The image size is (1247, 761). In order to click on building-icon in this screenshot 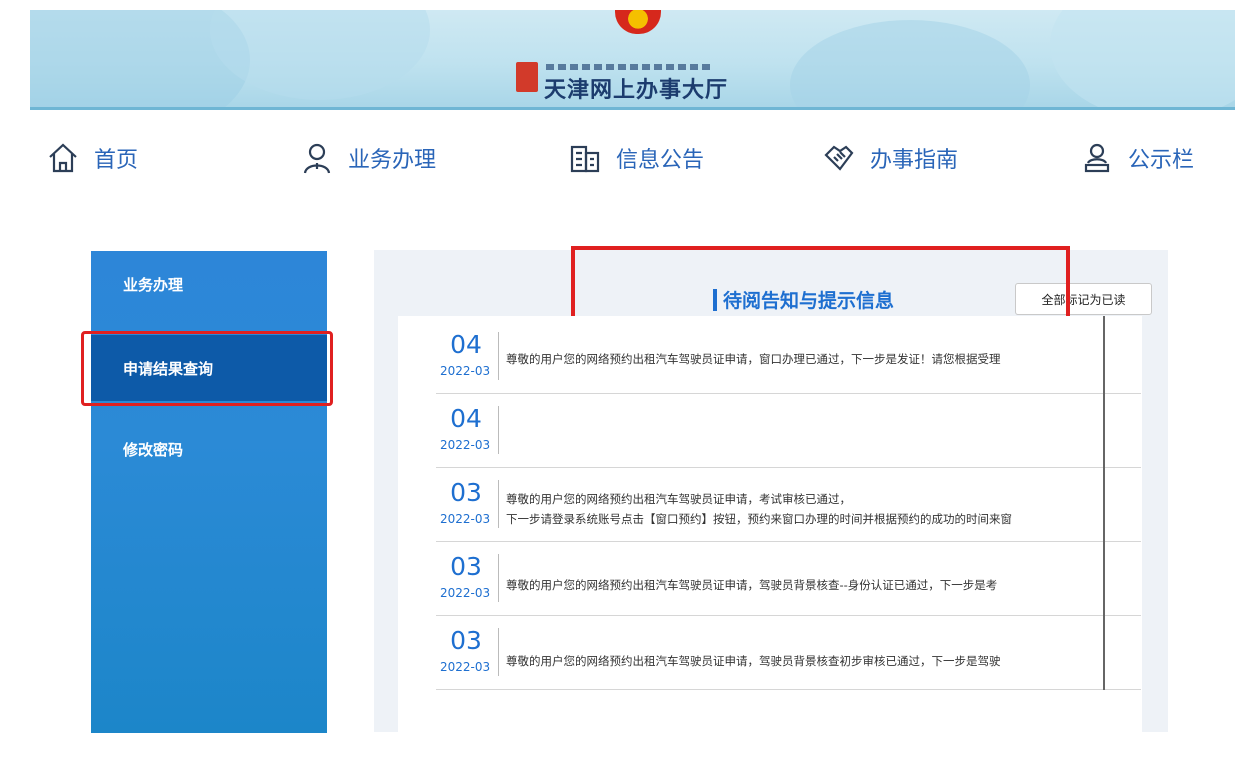, I will do `click(585, 159)`.